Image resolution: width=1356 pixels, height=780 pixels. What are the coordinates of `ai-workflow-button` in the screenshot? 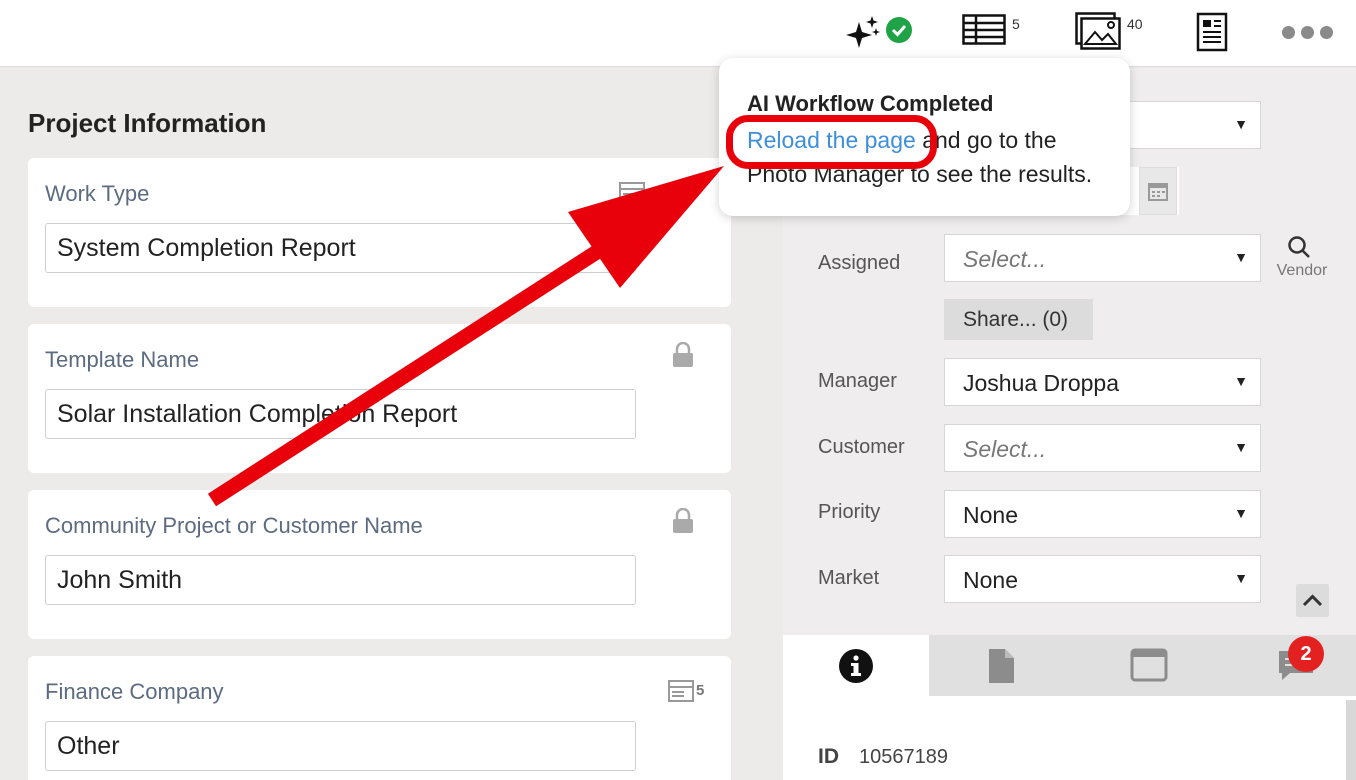 It's located at (879, 33).